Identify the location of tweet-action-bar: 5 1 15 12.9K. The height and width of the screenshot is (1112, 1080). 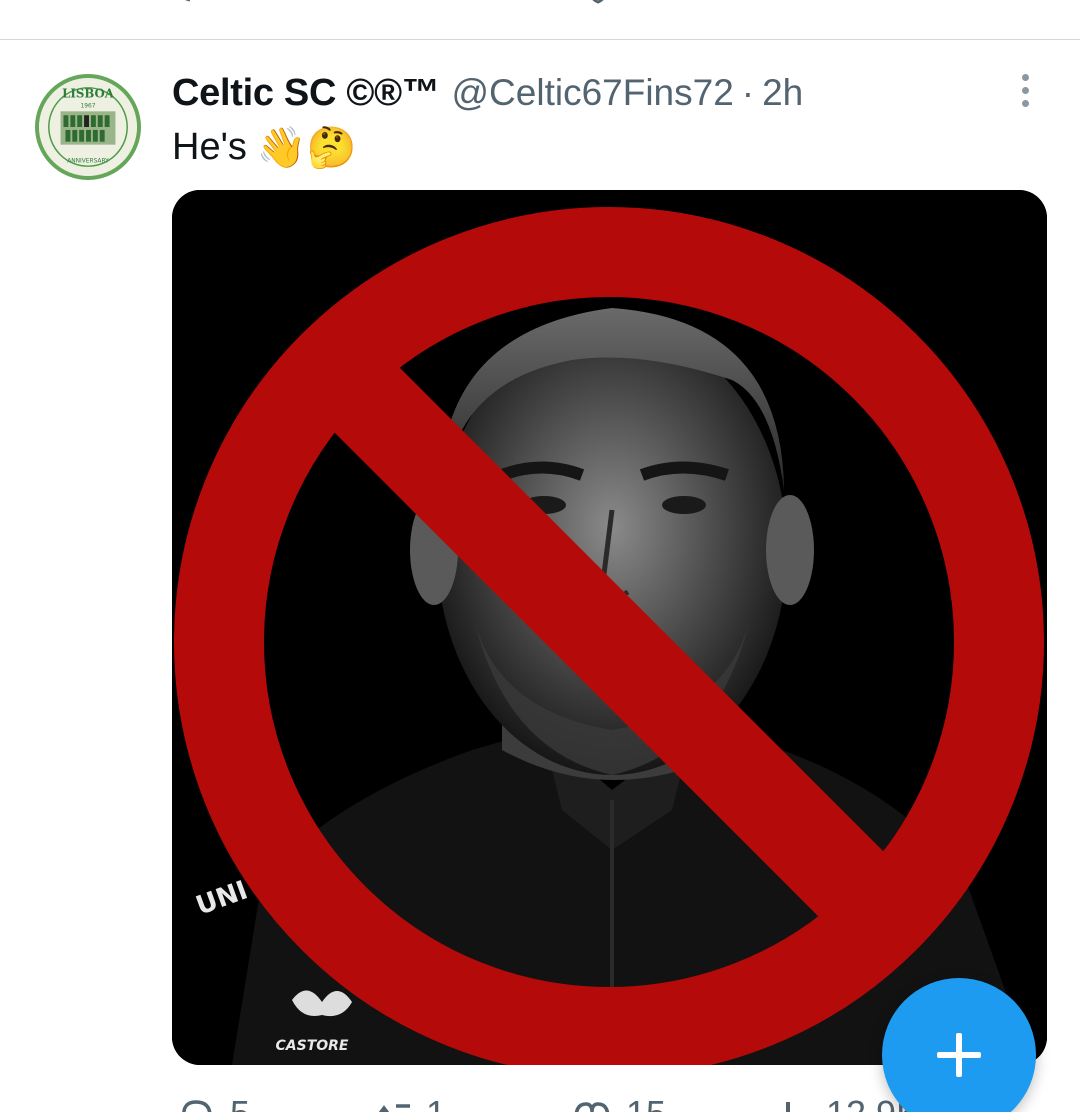
(552, 1104).